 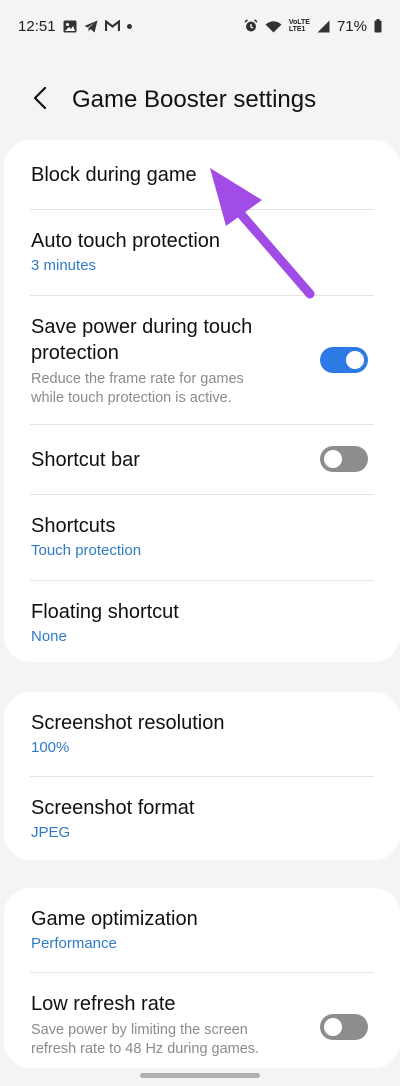 What do you see at coordinates (37, 26) in the screenshot?
I see `status-time: 12:51` at bounding box center [37, 26].